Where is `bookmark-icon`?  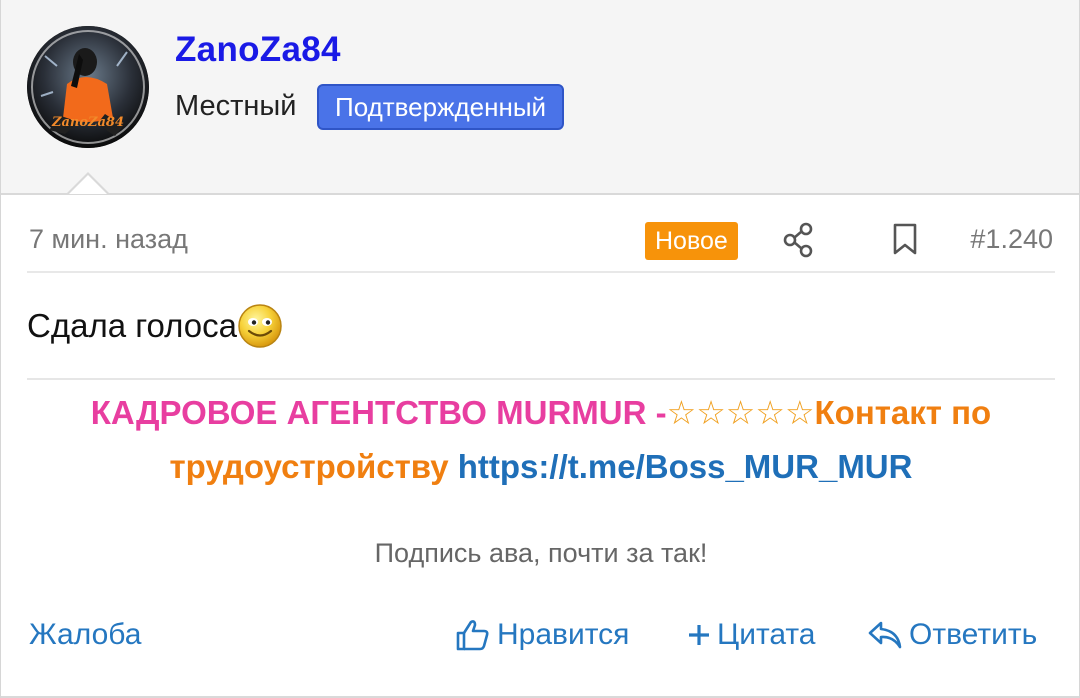 bookmark-icon is located at coordinates (905, 239).